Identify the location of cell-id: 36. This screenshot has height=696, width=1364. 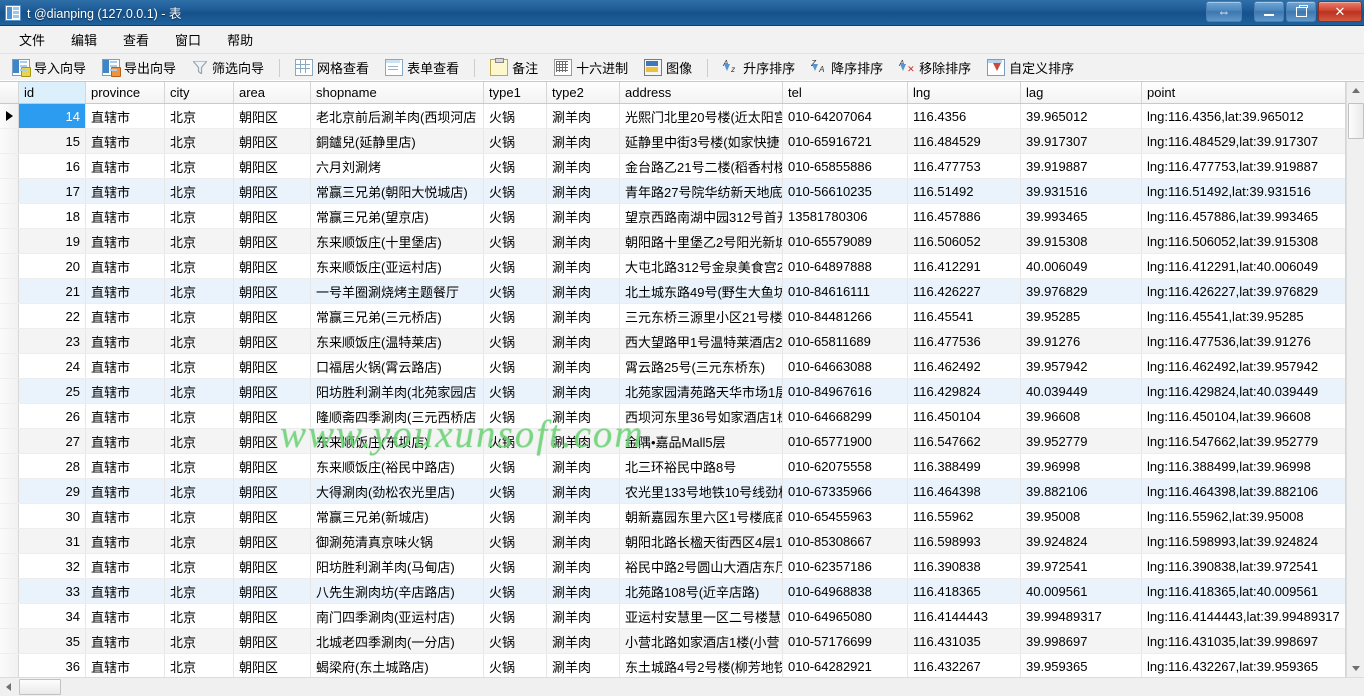
(52, 665).